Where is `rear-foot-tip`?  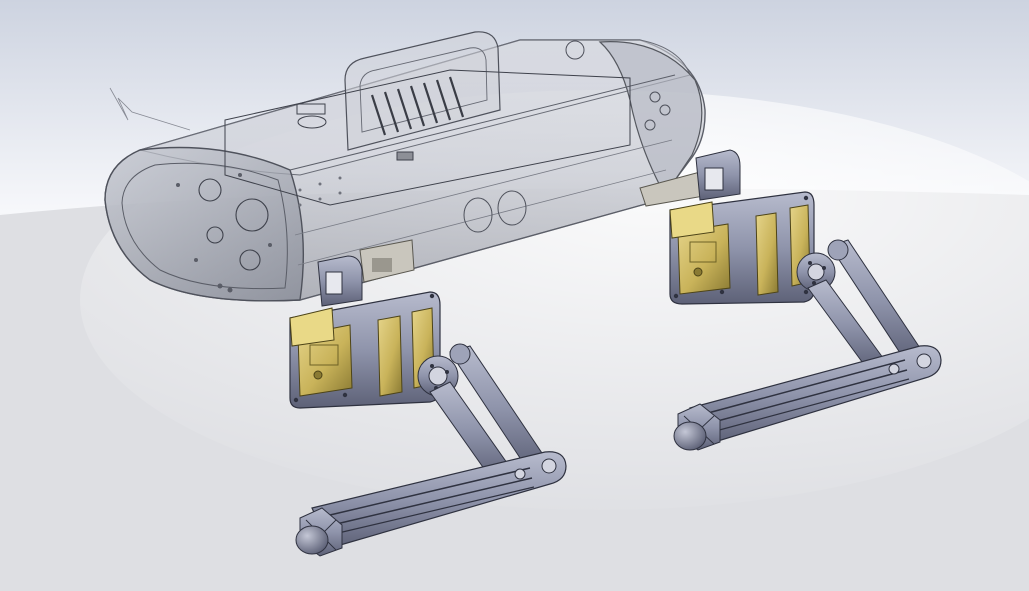
rear-foot-tip is located at coordinates (690, 436).